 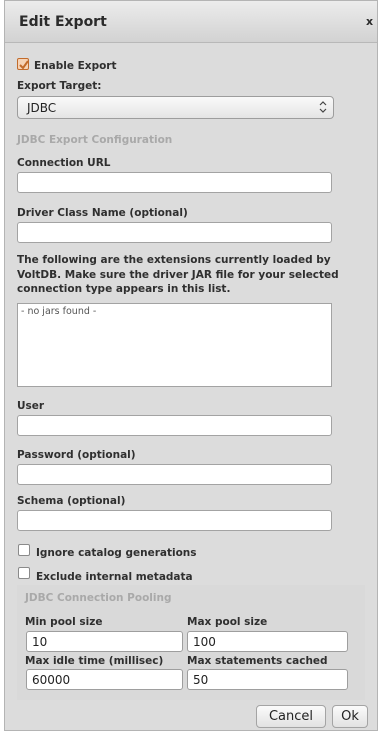 I want to click on close-button: x, so click(x=369, y=21).